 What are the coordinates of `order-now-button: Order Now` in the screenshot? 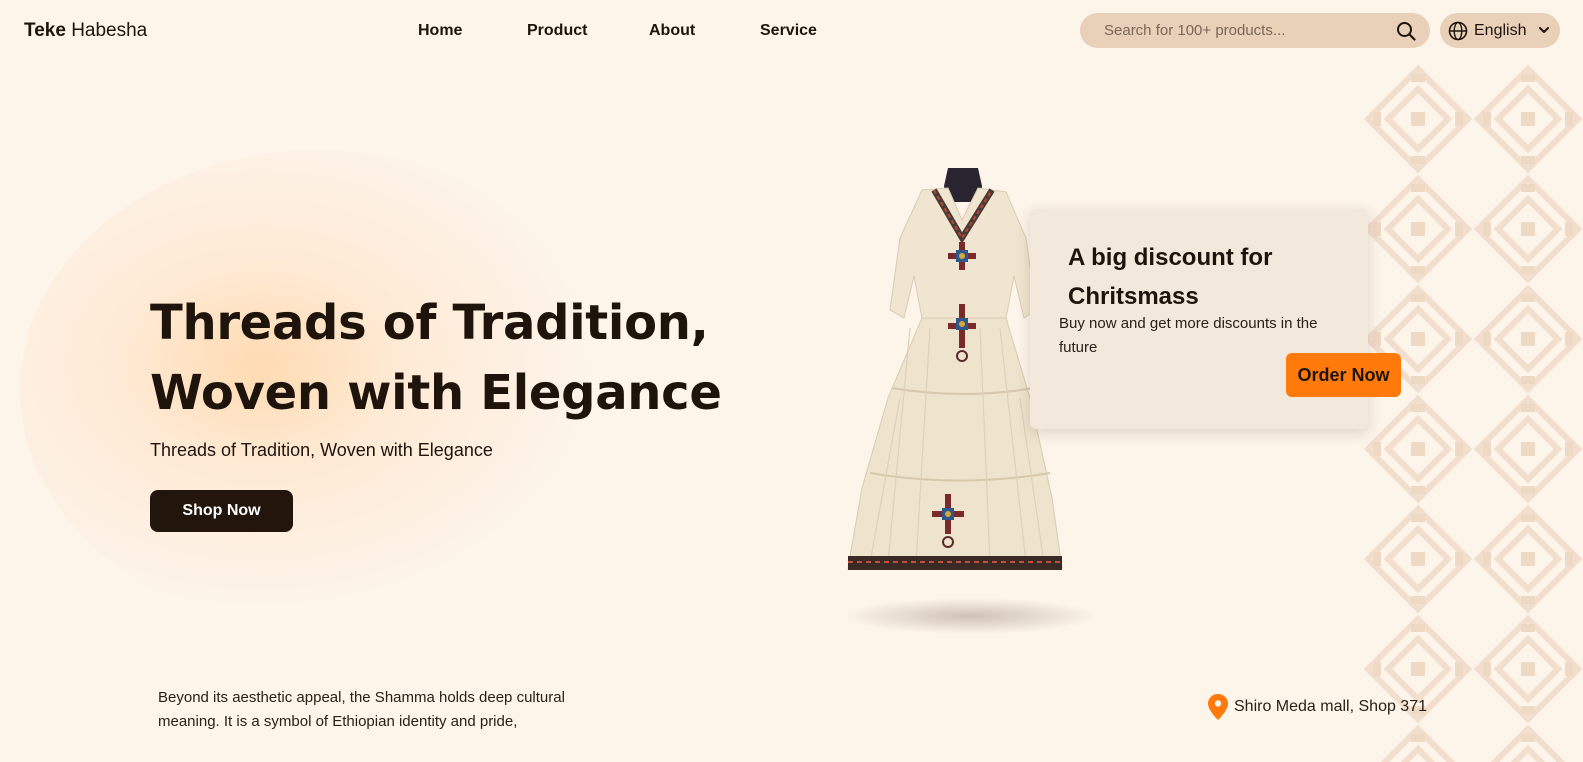 It's located at (1343, 375).